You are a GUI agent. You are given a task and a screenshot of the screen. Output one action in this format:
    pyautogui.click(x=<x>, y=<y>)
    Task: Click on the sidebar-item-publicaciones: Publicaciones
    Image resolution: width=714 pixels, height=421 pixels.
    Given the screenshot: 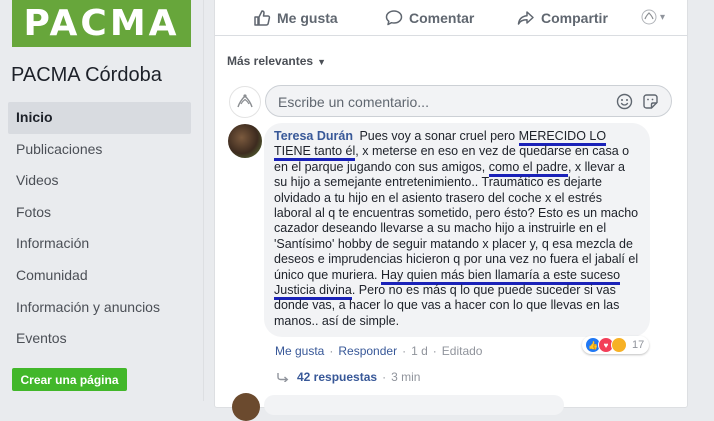 What is the action you would take?
    pyautogui.click(x=99, y=150)
    